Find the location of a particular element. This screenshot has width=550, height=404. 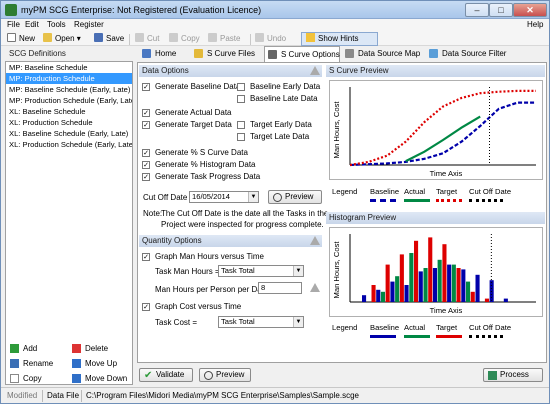

chevron-down-icon: ▼ is located at coordinates (298, 271).